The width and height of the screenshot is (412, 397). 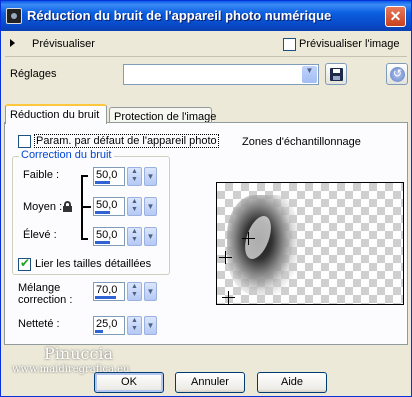 What do you see at coordinates (349, 44) in the screenshot?
I see `preview-image-label: Prévisualiser l'image` at bounding box center [349, 44].